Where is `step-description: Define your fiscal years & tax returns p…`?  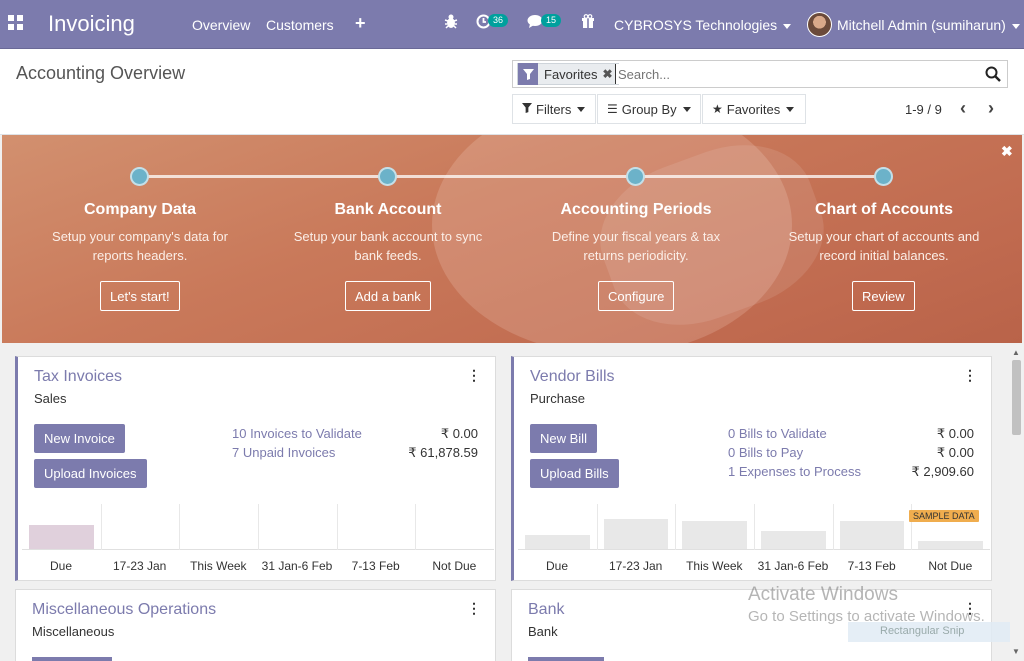
step-description: Define your fiscal years & tax returns p… is located at coordinates (636, 246).